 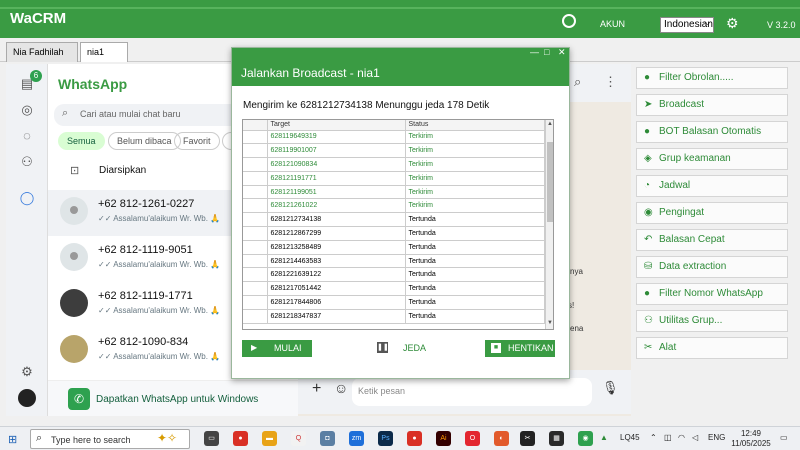 I want to click on language-indicator: ENG, so click(x=716, y=437).